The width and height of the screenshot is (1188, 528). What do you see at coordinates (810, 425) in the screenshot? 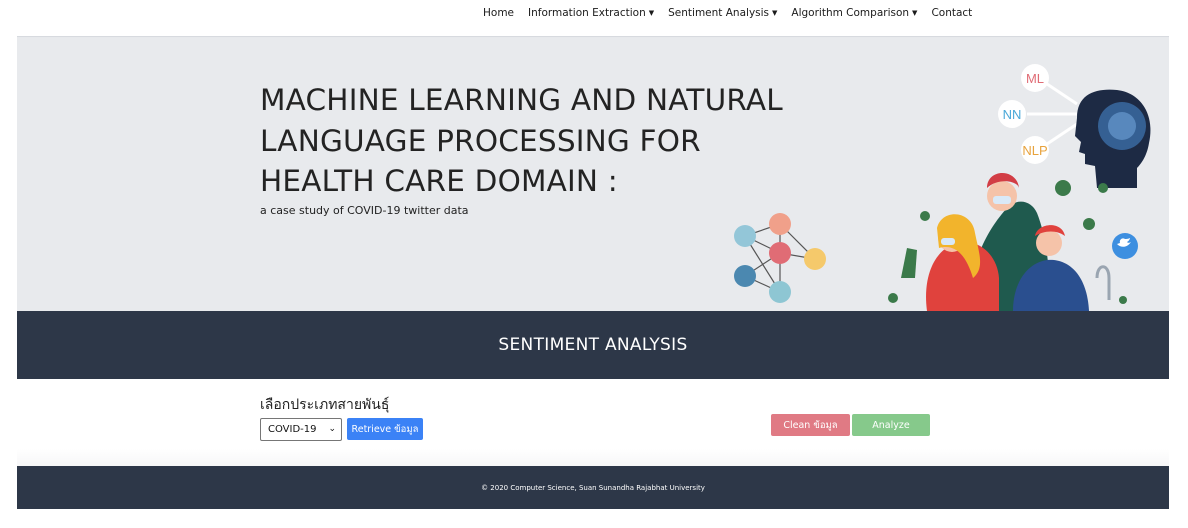
I see `clean-button: Clean ข้อมูล` at bounding box center [810, 425].